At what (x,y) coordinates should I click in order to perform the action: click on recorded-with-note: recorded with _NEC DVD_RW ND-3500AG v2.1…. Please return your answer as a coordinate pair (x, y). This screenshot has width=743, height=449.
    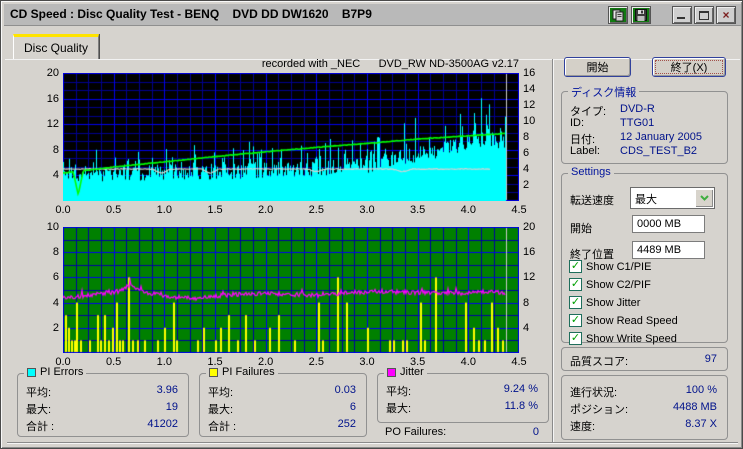
    Looking at the image, I should click on (390, 64).